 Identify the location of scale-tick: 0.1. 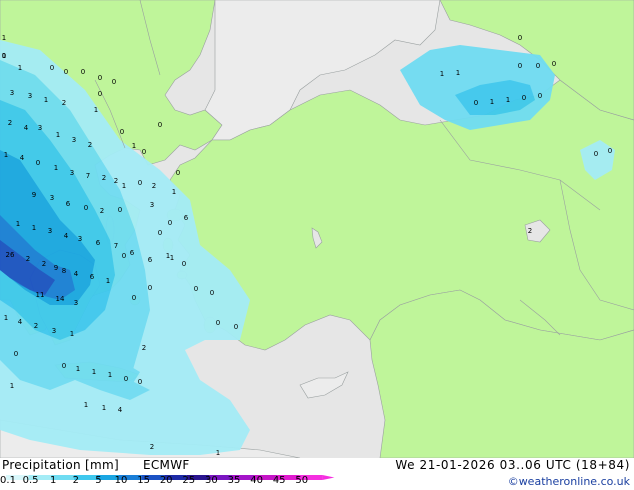
(8, 480).